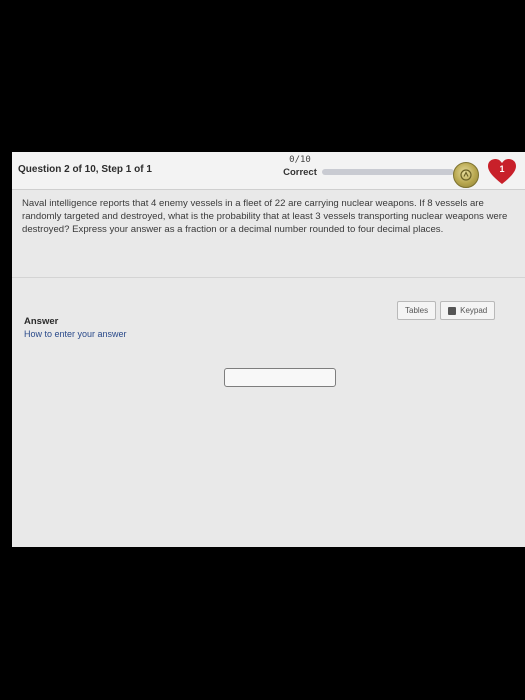 The image size is (525, 700). Describe the element at coordinates (268, 277) in the screenshot. I see `section-divider` at that location.